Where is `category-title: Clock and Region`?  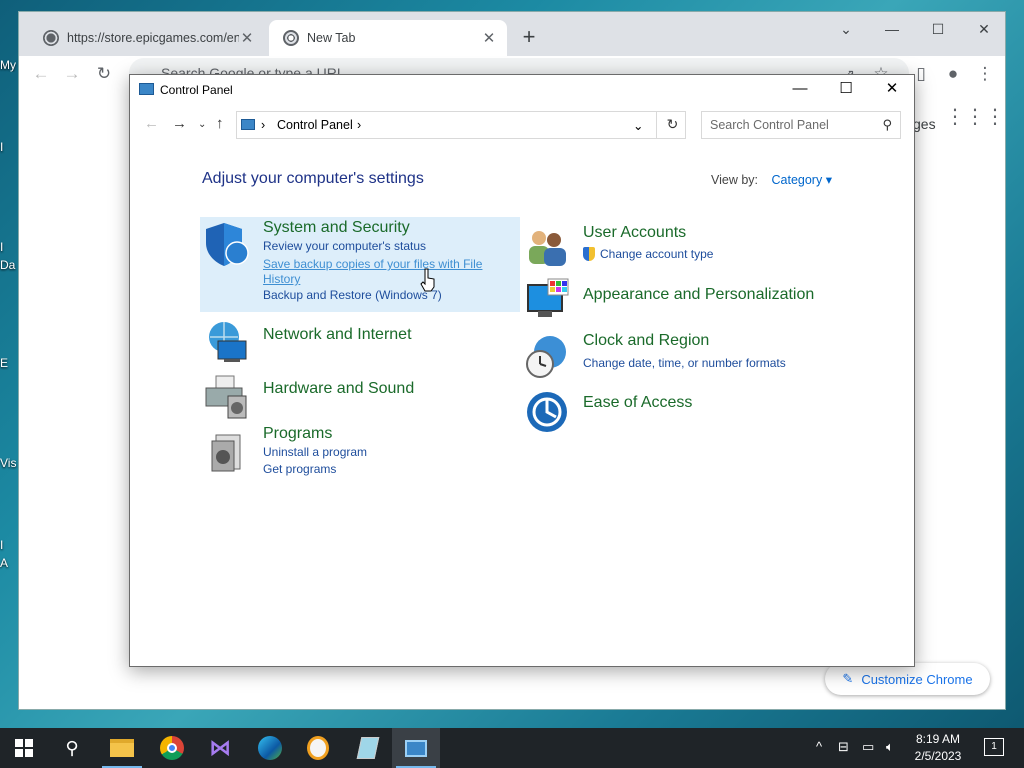
category-title: Clock and Region is located at coordinates (646, 341).